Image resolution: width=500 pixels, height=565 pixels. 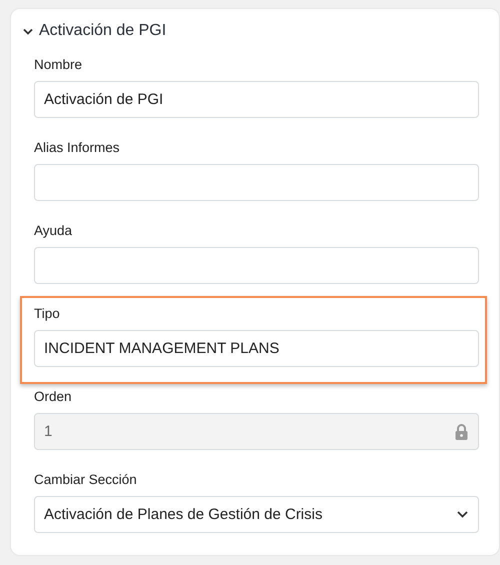 What do you see at coordinates (256, 431) in the screenshot?
I see `input-field: 1` at bounding box center [256, 431].